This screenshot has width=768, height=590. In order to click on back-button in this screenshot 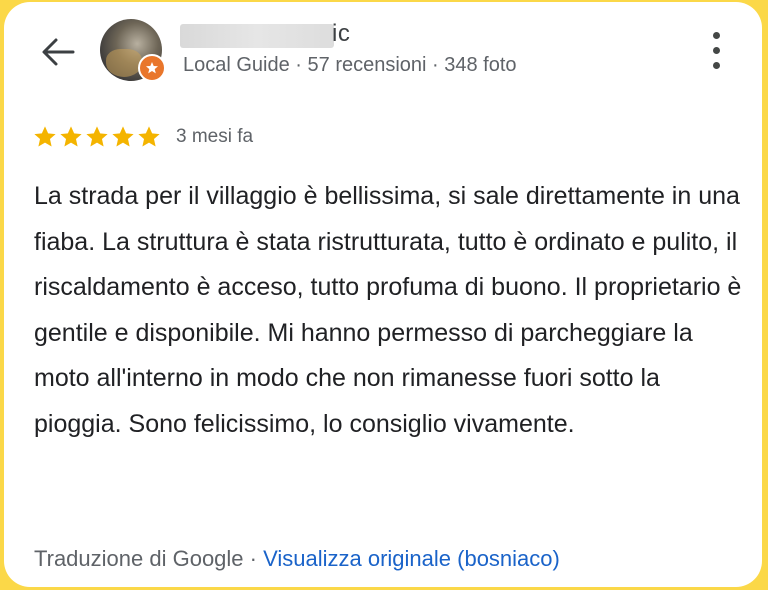, I will do `click(58, 52)`.